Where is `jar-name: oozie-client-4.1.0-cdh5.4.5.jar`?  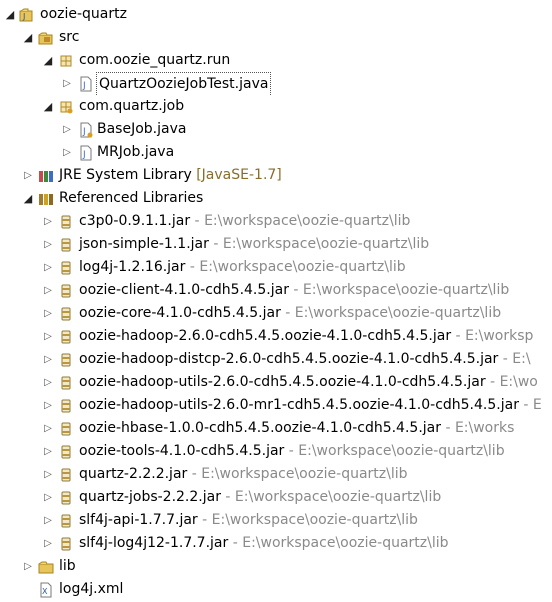 jar-name: oozie-client-4.1.0-cdh5.4.5.jar is located at coordinates (184, 290).